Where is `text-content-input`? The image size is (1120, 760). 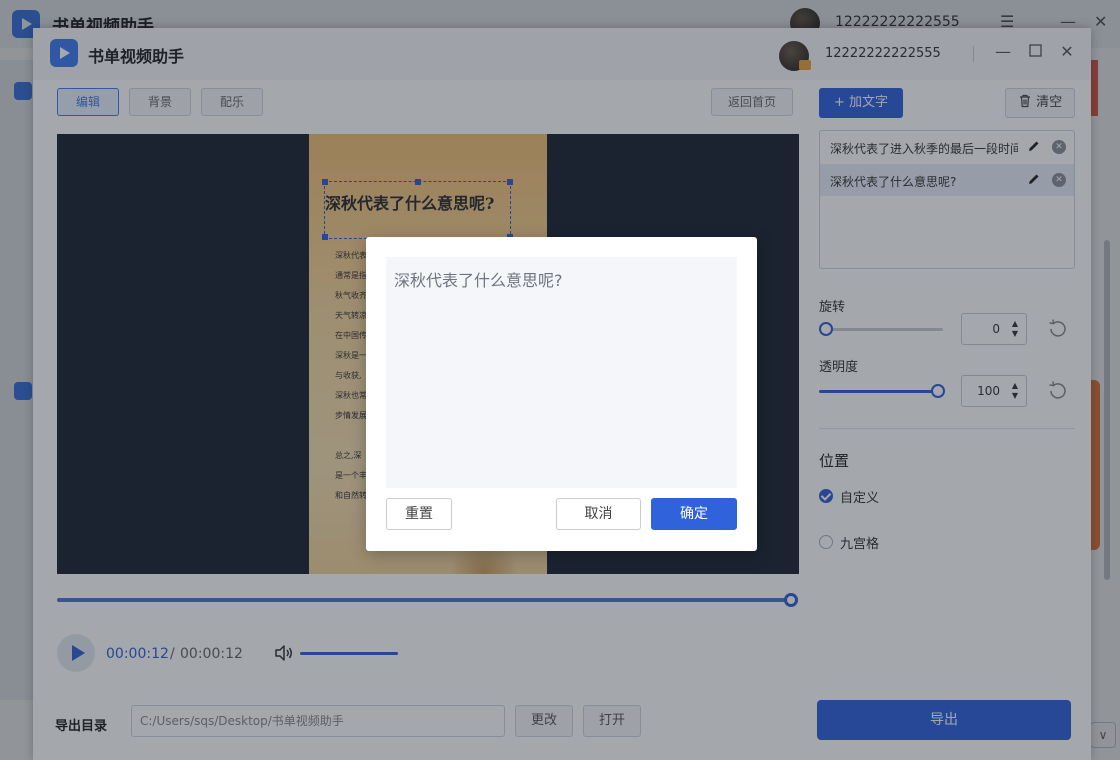
text-content-input is located at coordinates (561, 372).